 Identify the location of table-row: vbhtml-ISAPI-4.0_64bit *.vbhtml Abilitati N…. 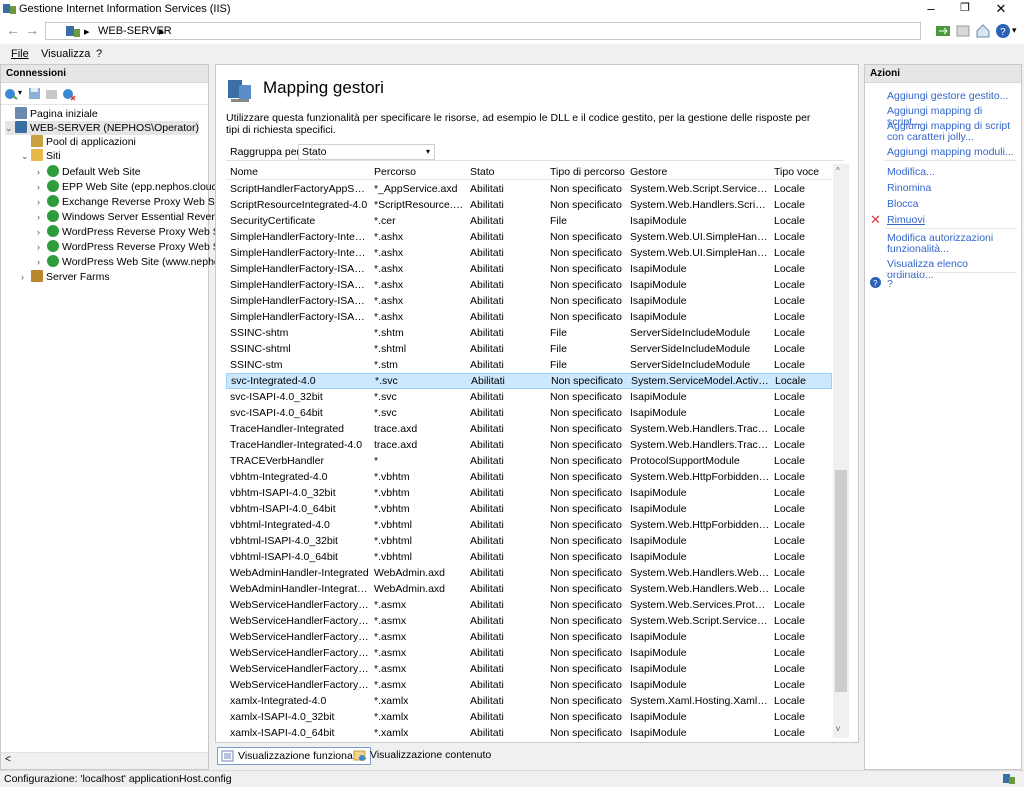
(529, 557).